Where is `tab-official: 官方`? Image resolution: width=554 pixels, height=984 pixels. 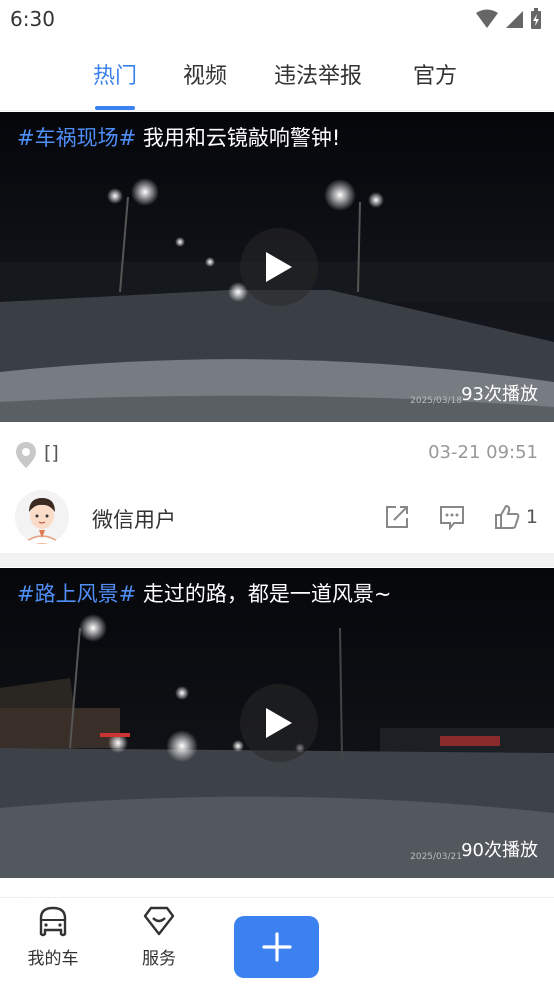 tab-official: 官方 is located at coordinates (435, 84).